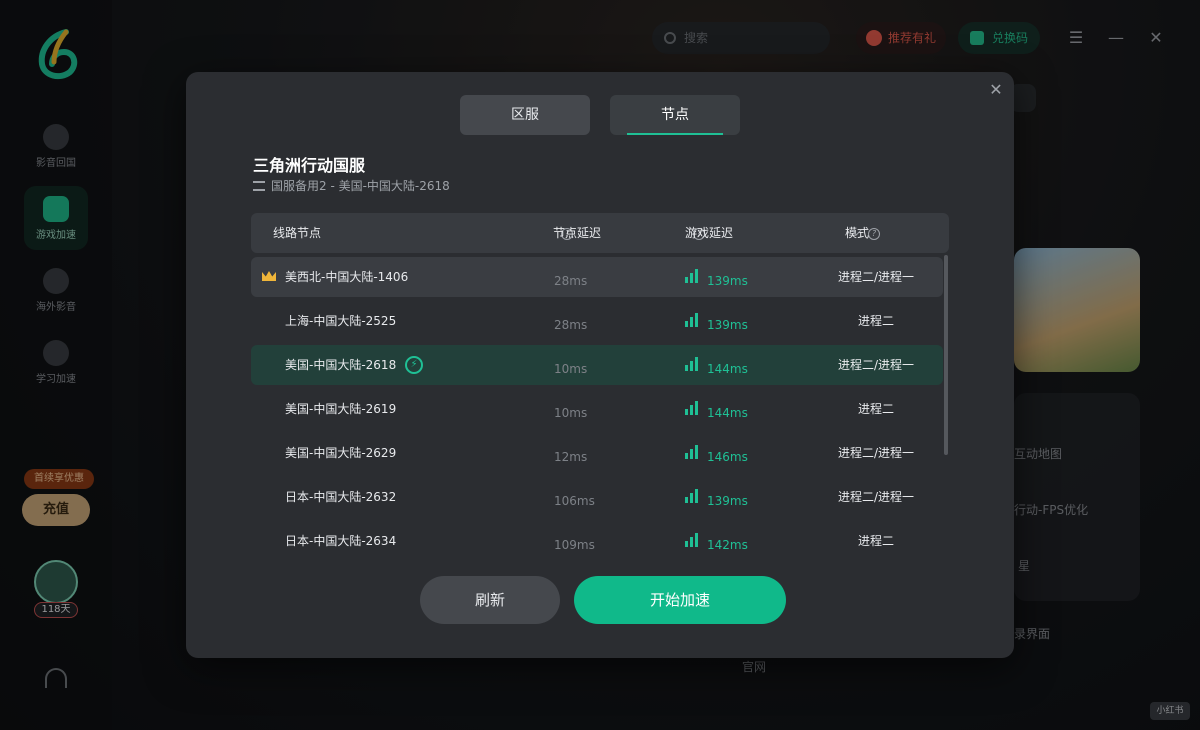 The height and width of the screenshot is (730, 1200). What do you see at coordinates (574, 545) in the screenshot?
I see `node-latency: 109ms` at bounding box center [574, 545].